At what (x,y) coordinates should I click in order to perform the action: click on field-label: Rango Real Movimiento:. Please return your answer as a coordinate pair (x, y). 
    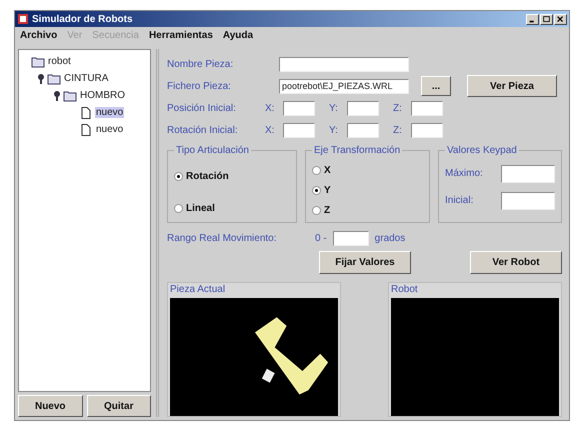
    Looking at the image, I should click on (222, 238).